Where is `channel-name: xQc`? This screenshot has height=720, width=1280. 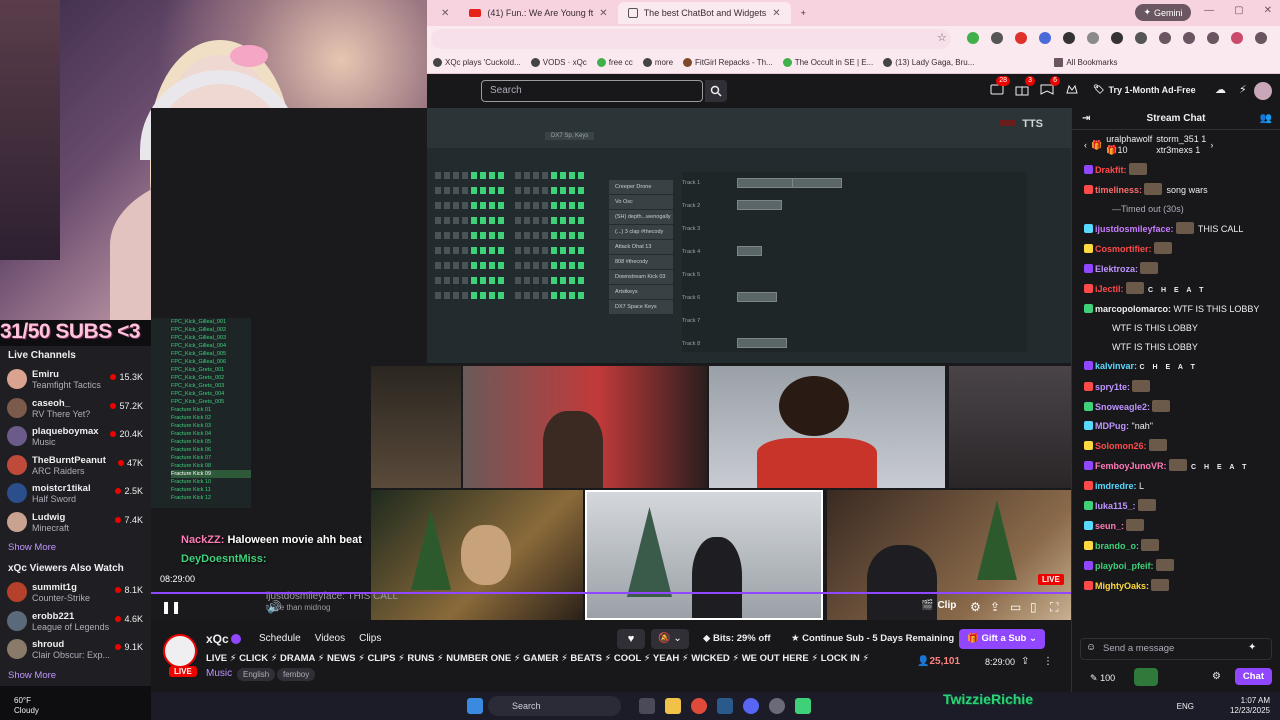 channel-name: xQc is located at coordinates (217, 639).